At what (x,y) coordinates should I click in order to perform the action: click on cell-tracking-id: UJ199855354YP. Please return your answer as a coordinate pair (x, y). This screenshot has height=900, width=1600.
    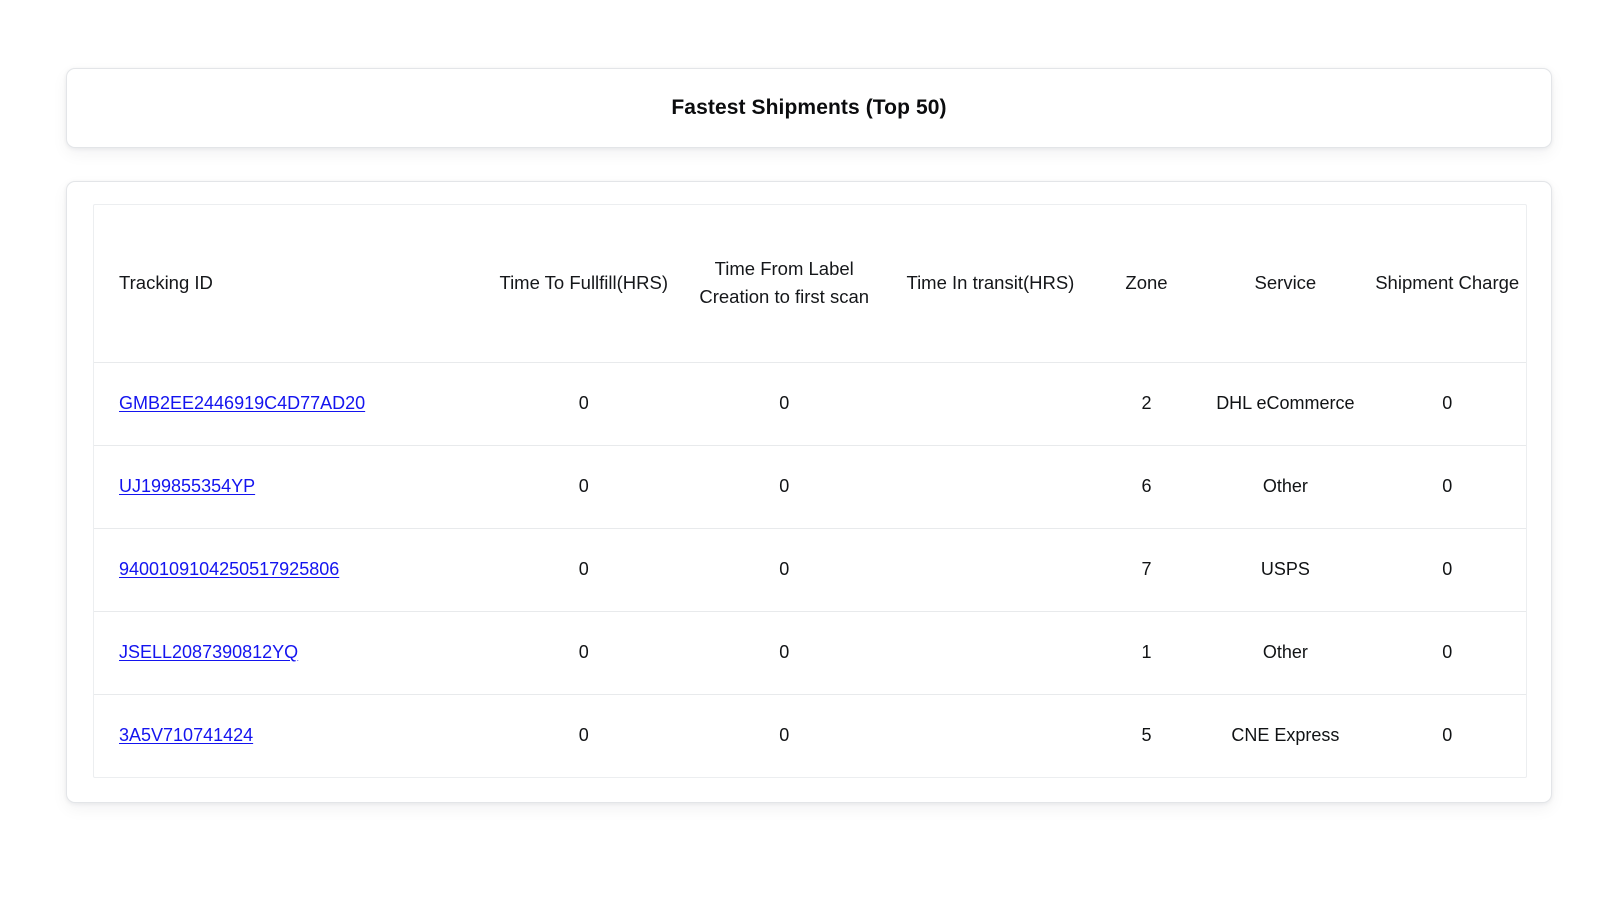
    Looking at the image, I should click on (292, 487).